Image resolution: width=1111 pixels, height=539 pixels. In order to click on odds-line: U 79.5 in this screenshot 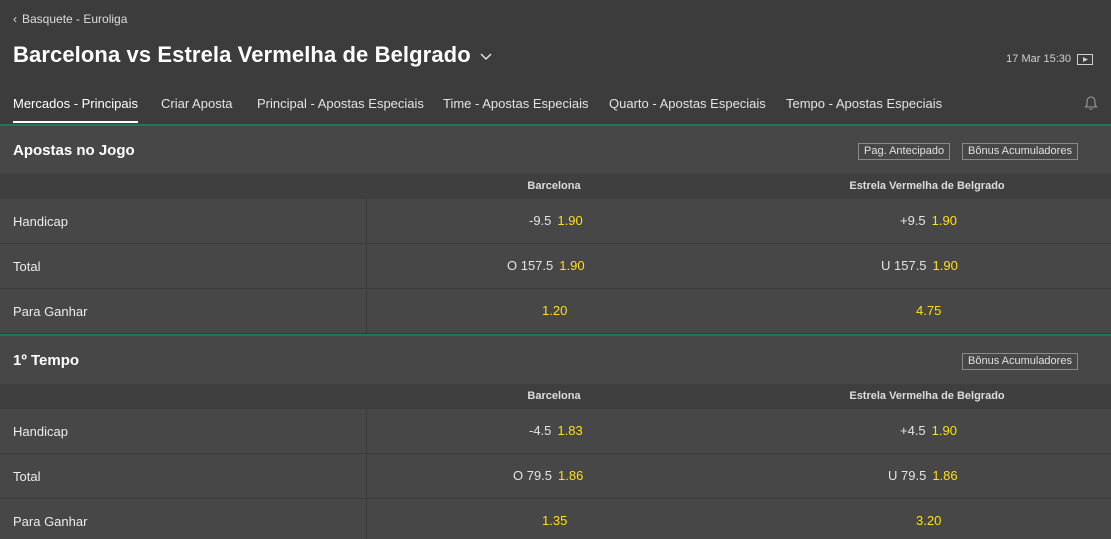, I will do `click(907, 475)`.